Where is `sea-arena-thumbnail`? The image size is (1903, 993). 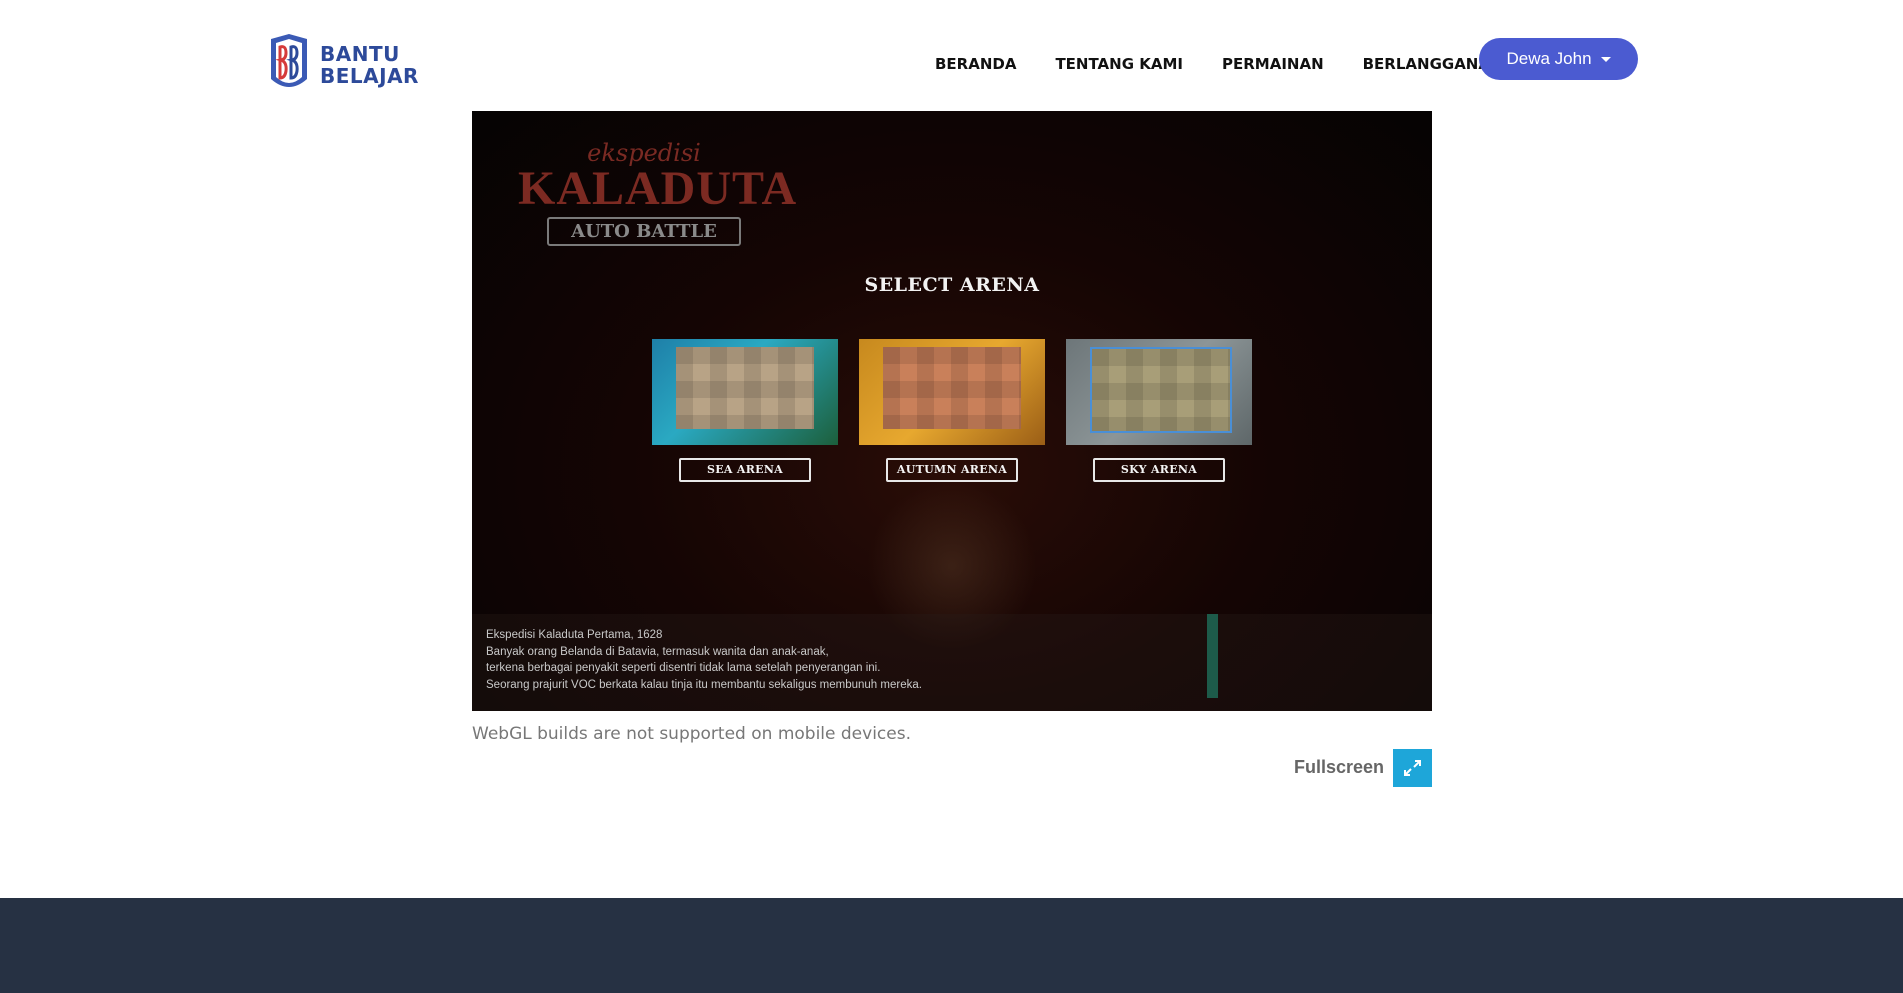
sea-arena-thumbnail is located at coordinates (745, 392).